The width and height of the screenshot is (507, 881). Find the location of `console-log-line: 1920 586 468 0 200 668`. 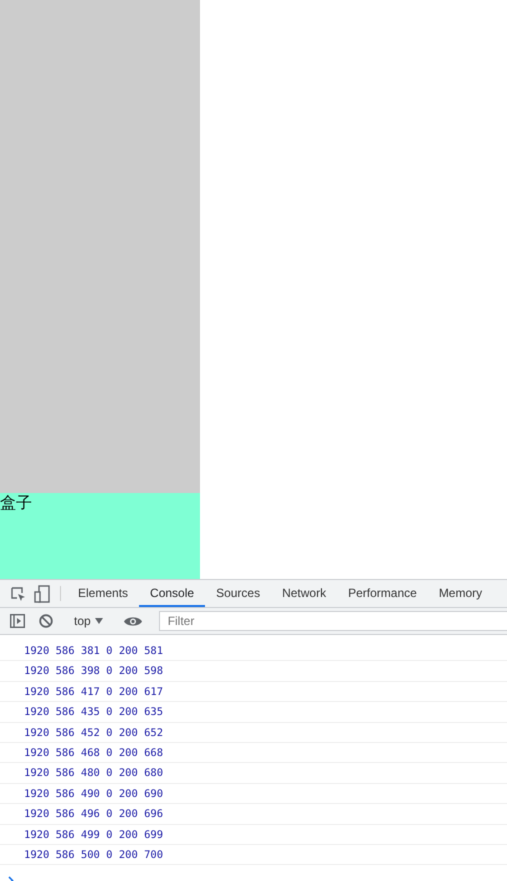

console-log-line: 1920 586 468 0 200 668 is located at coordinates (253, 753).